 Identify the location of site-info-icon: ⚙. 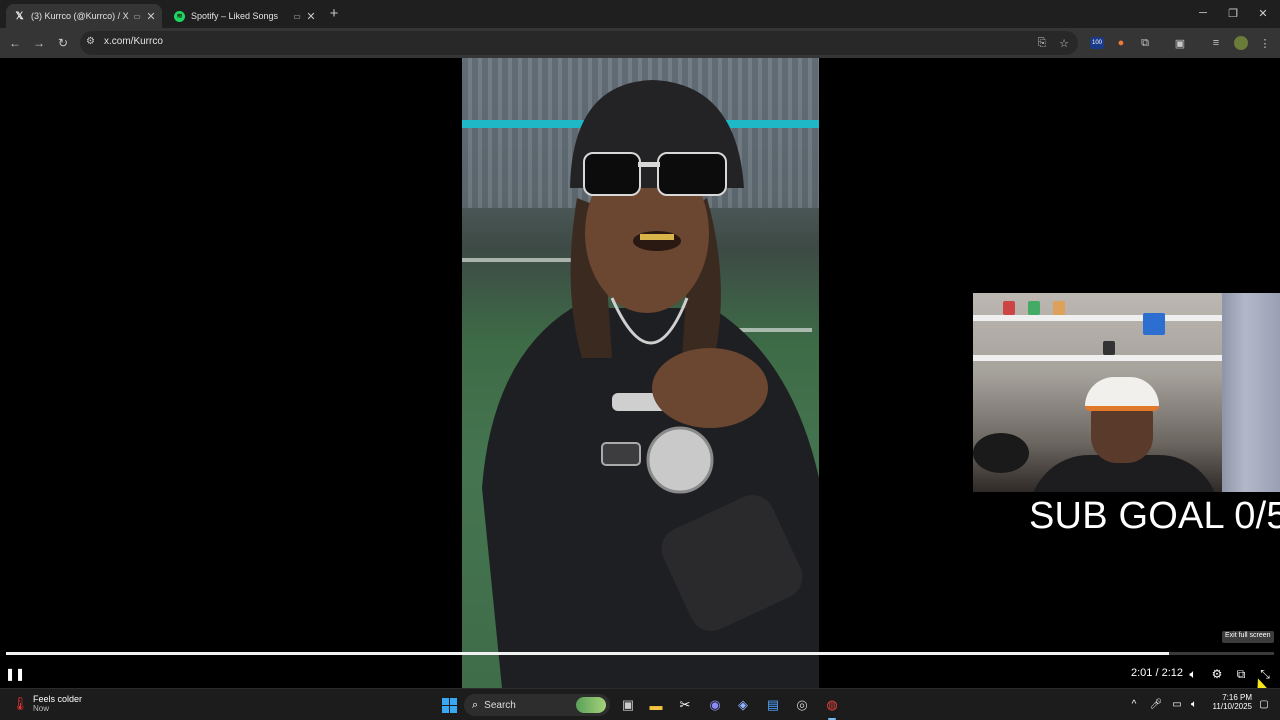
(90, 41).